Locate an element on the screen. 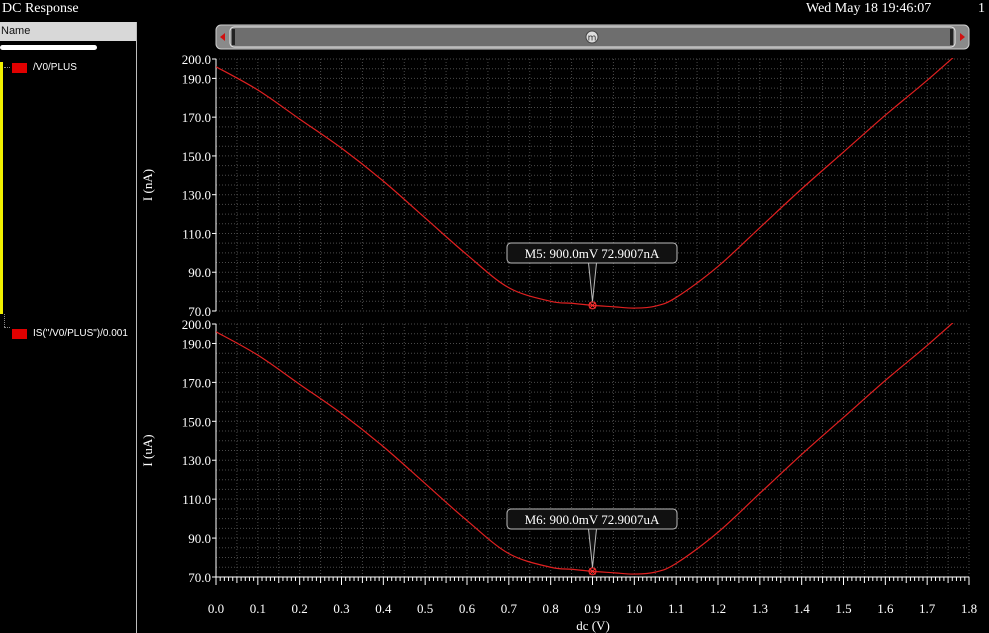  x-tick-label: 0.0 is located at coordinates (216, 608).